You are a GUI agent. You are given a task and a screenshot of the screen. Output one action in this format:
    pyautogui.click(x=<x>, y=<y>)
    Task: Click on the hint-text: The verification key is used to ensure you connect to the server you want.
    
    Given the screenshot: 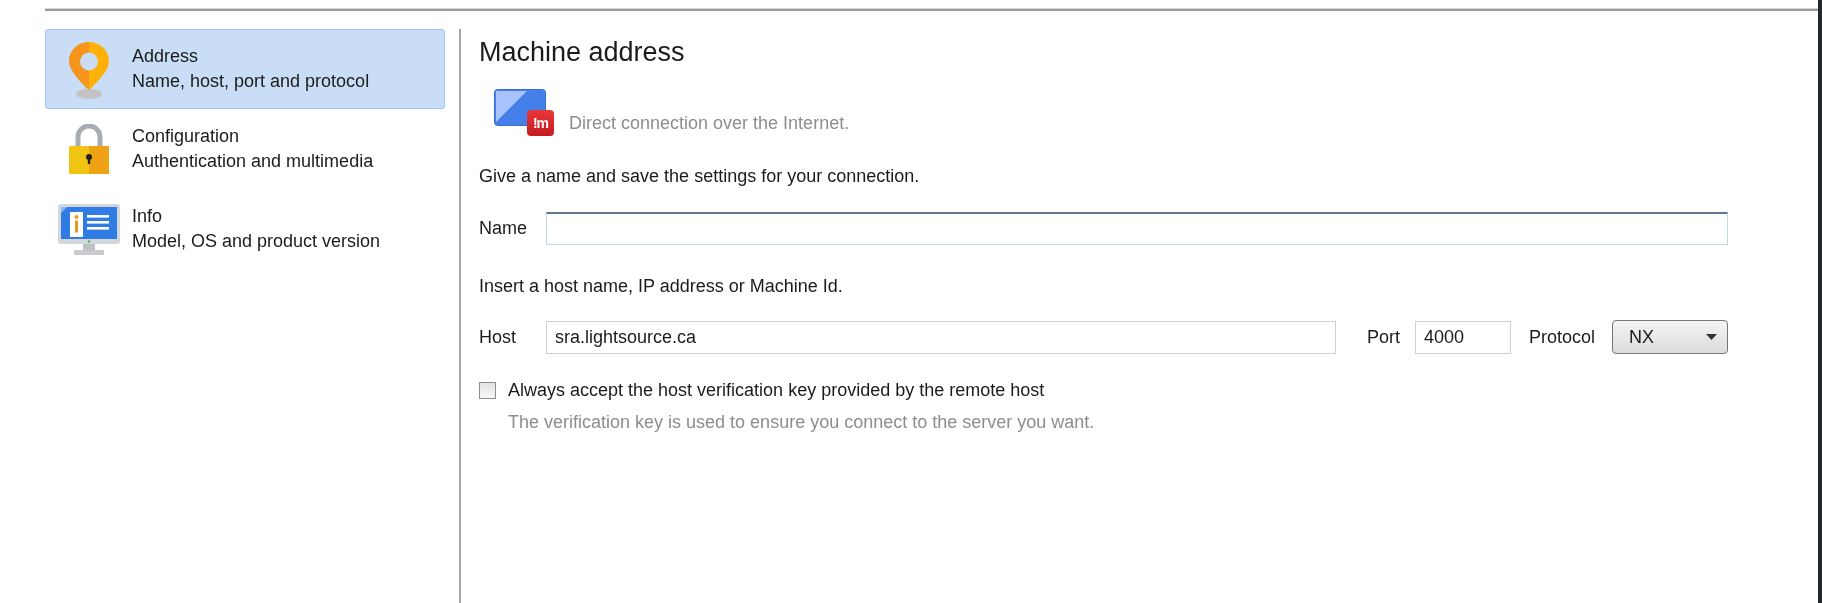 What is the action you would take?
    pyautogui.click(x=801, y=422)
    